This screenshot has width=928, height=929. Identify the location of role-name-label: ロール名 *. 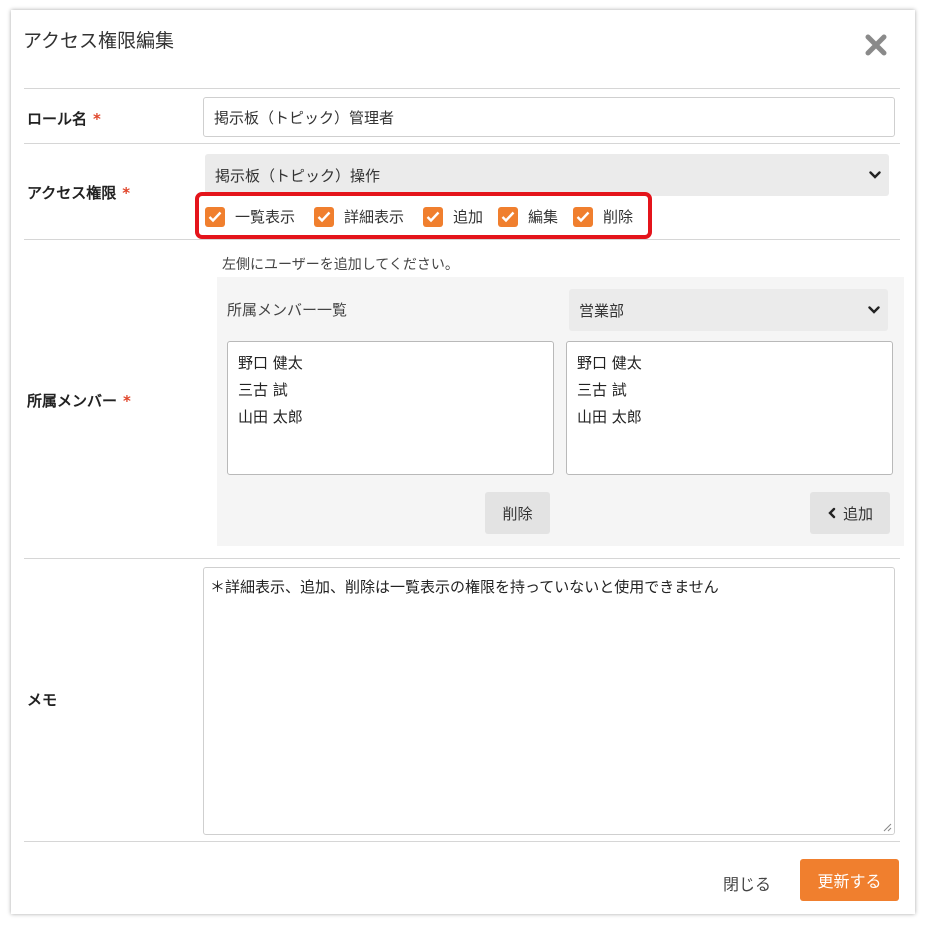
(64, 119).